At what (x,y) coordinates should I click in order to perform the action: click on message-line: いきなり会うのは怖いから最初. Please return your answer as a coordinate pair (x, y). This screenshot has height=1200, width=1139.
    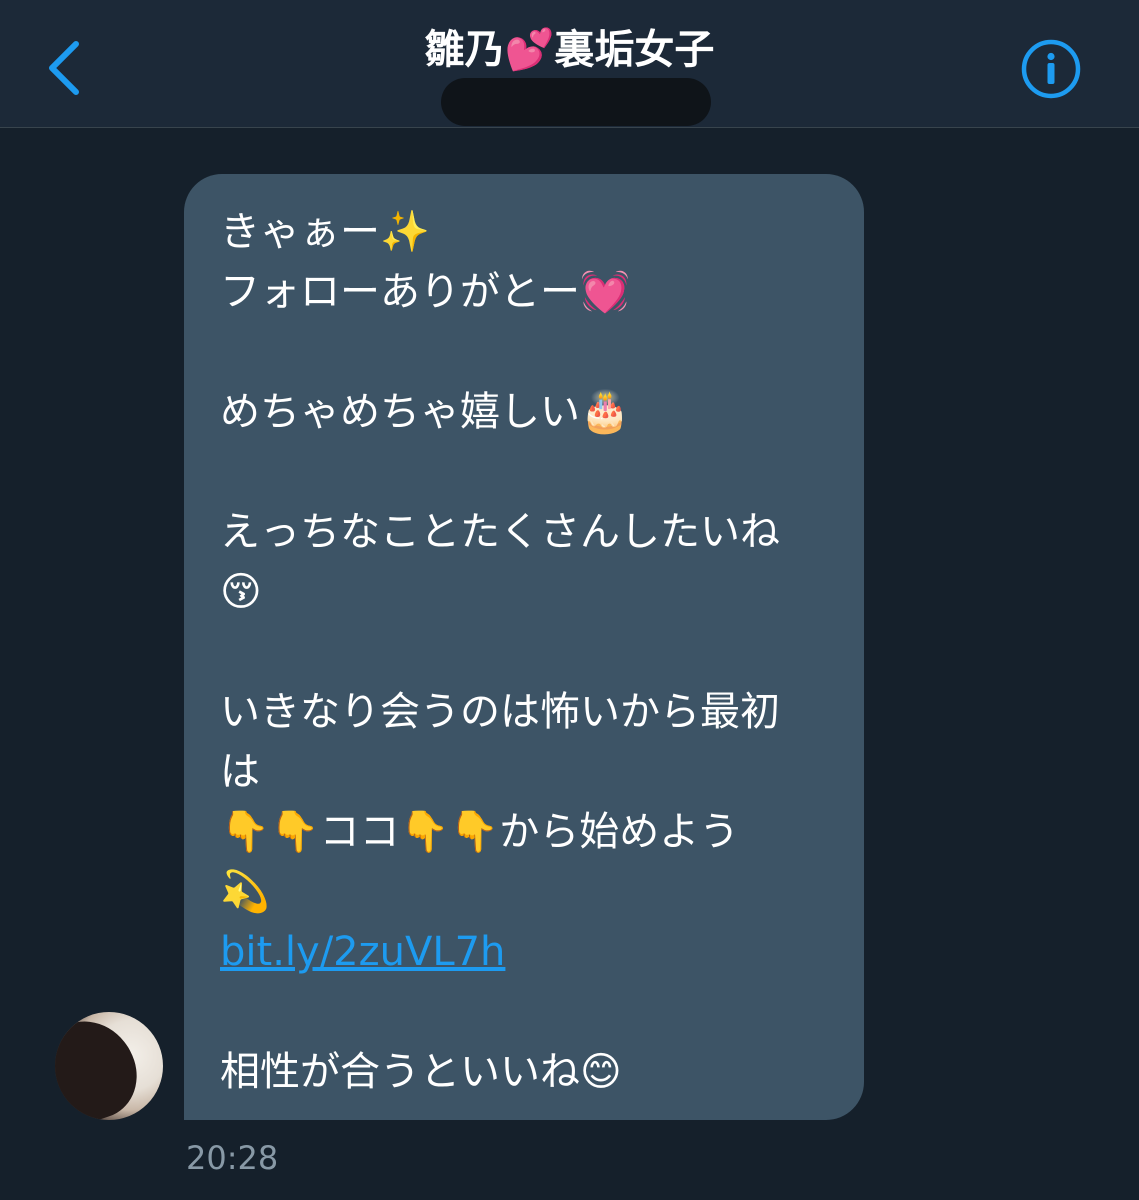
    Looking at the image, I should click on (500, 712).